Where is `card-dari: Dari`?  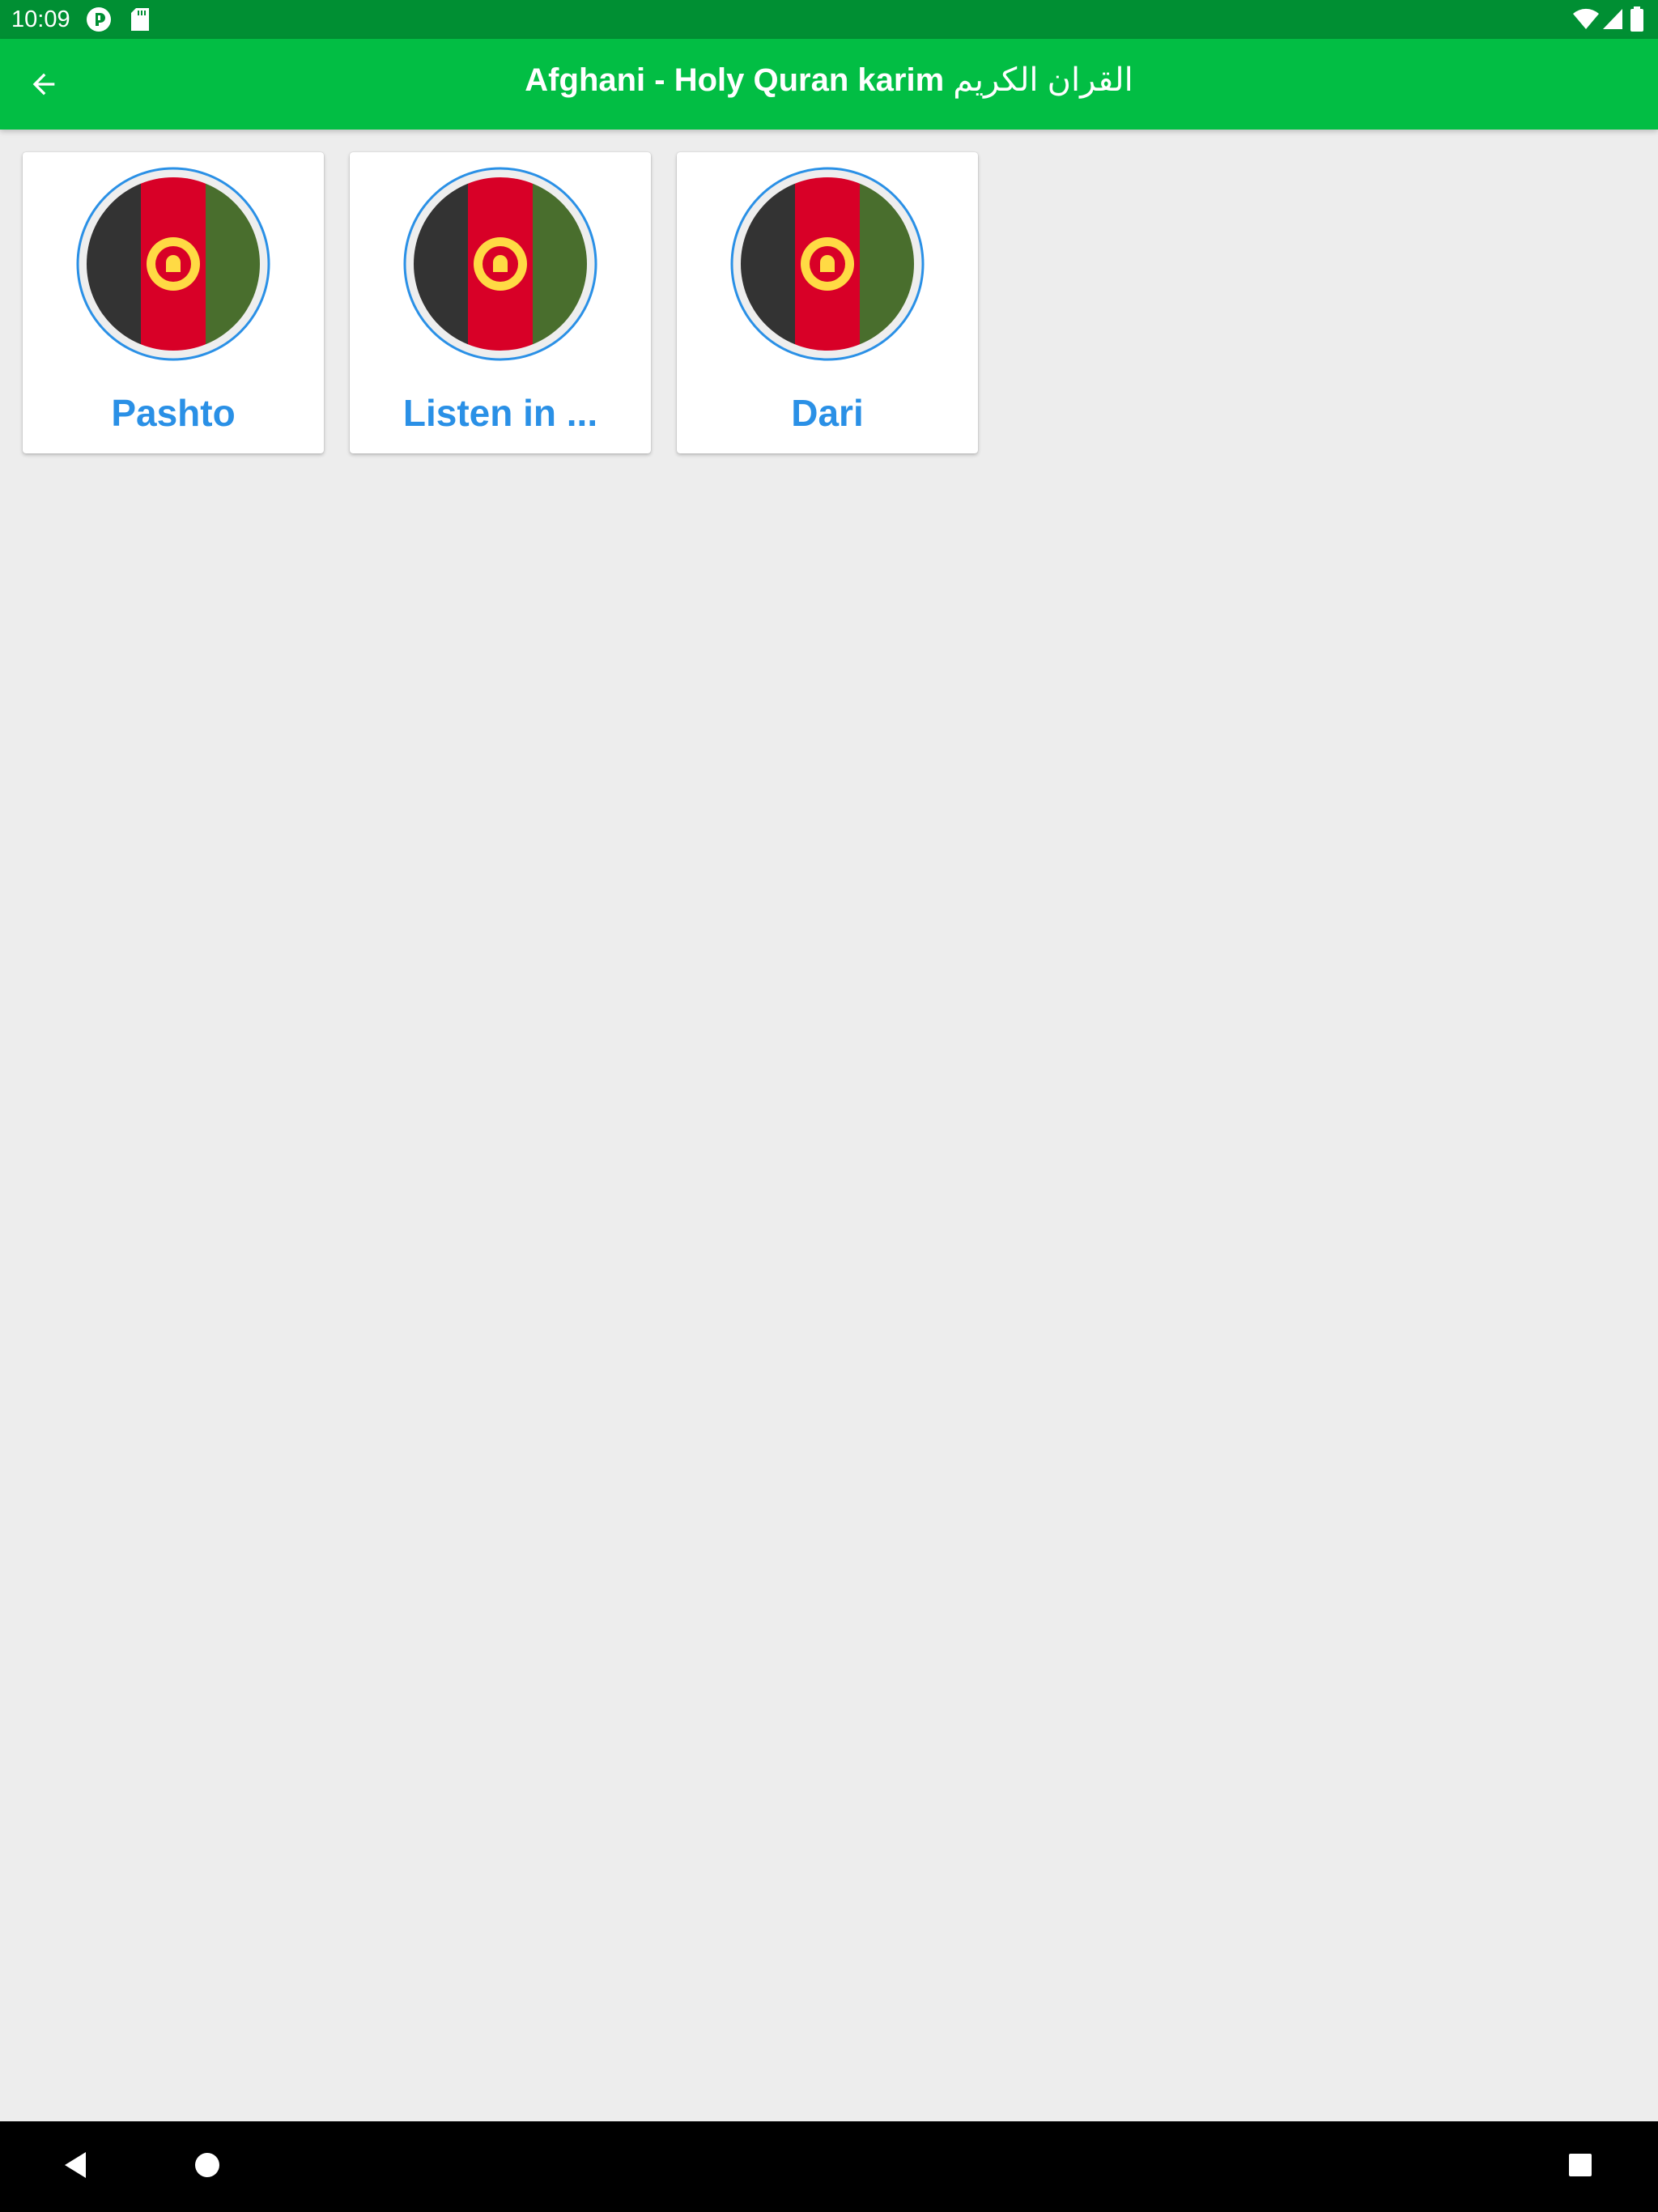
card-dari: Dari is located at coordinates (827, 303).